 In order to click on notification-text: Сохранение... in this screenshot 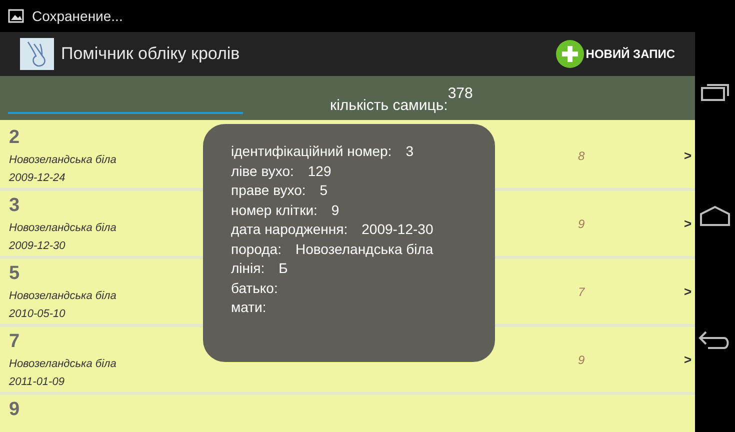, I will do `click(77, 16)`.